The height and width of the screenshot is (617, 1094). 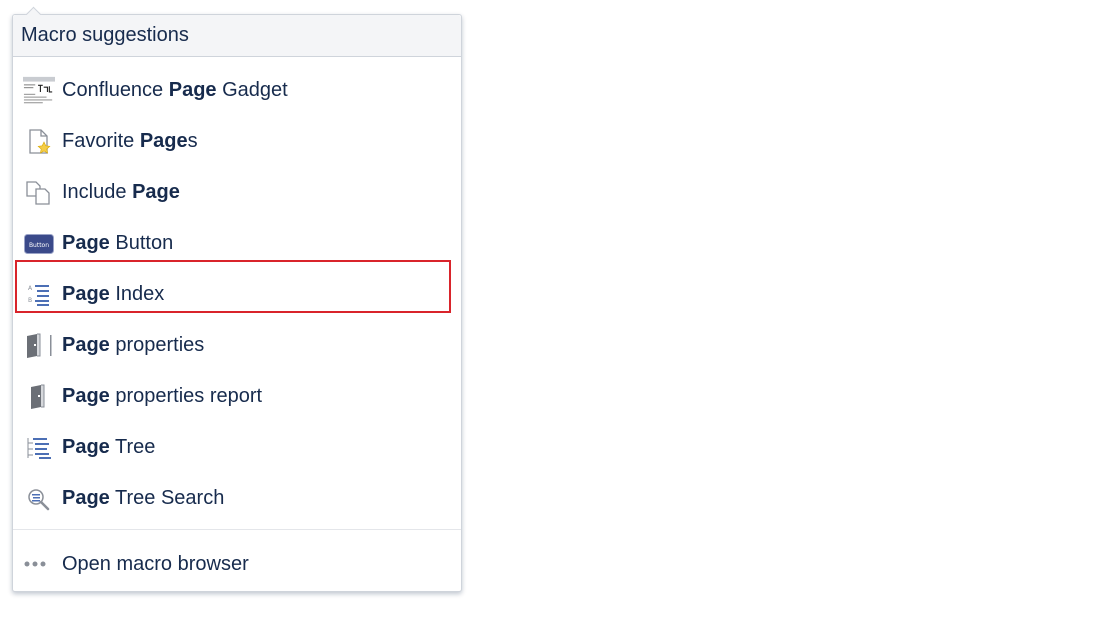 I want to click on page-properties-icon, so click(x=39, y=346).